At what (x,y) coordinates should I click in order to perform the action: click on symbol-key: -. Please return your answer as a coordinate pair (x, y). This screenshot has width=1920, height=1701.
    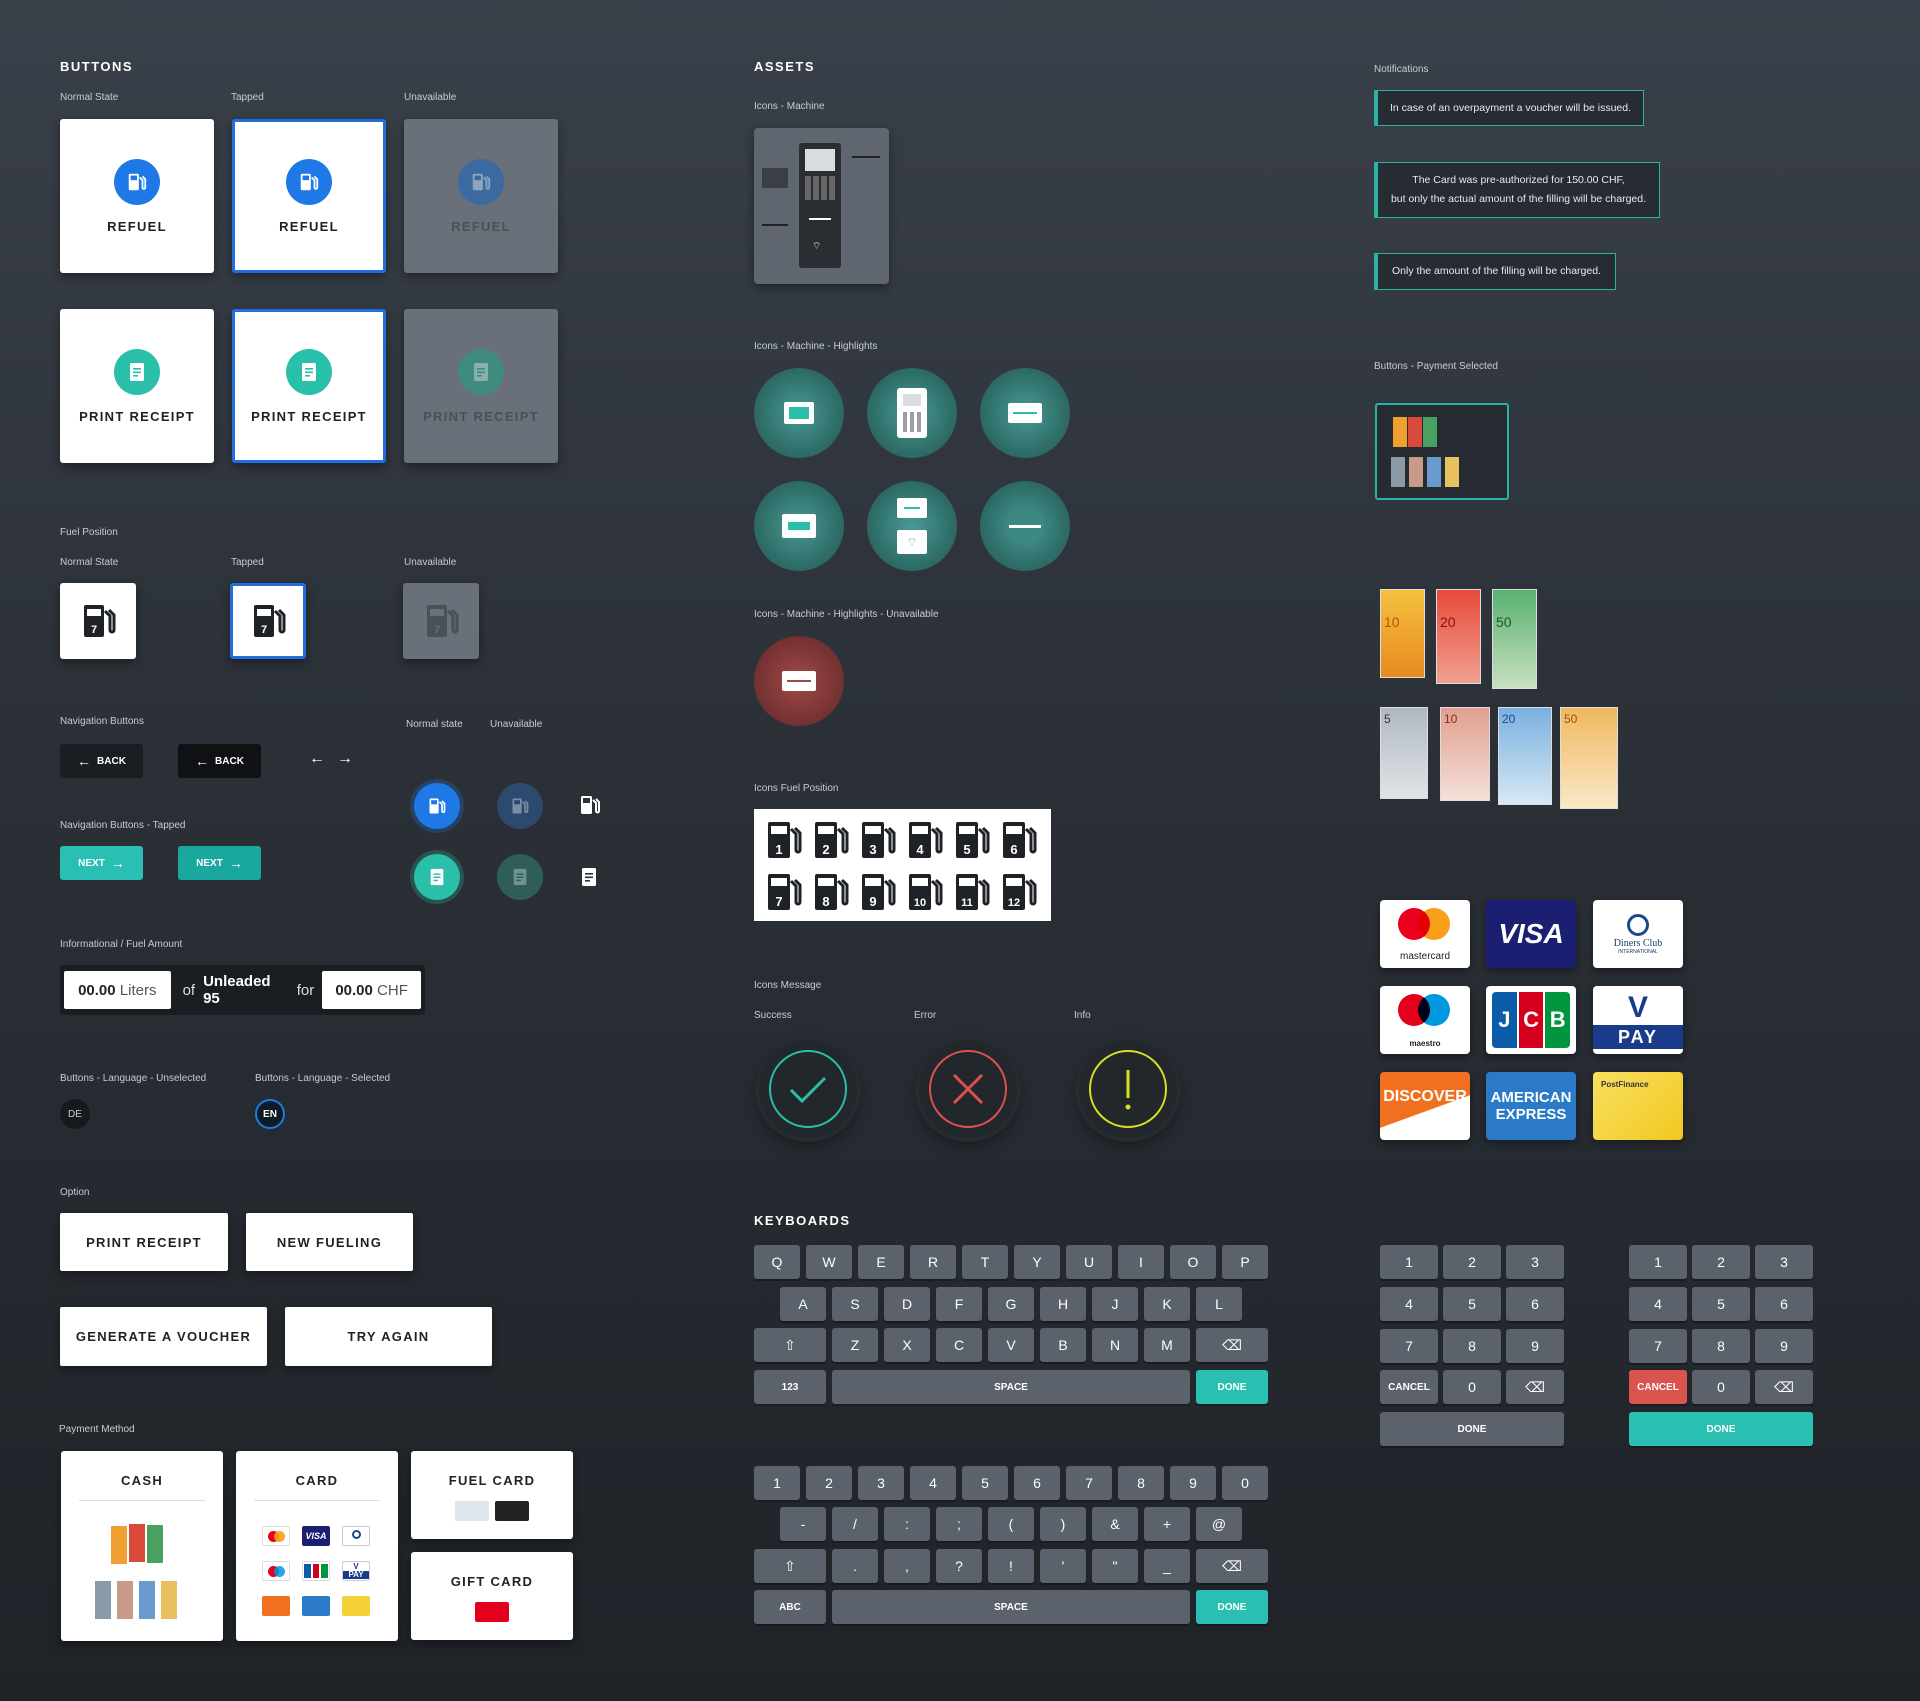
    Looking at the image, I should click on (803, 1524).